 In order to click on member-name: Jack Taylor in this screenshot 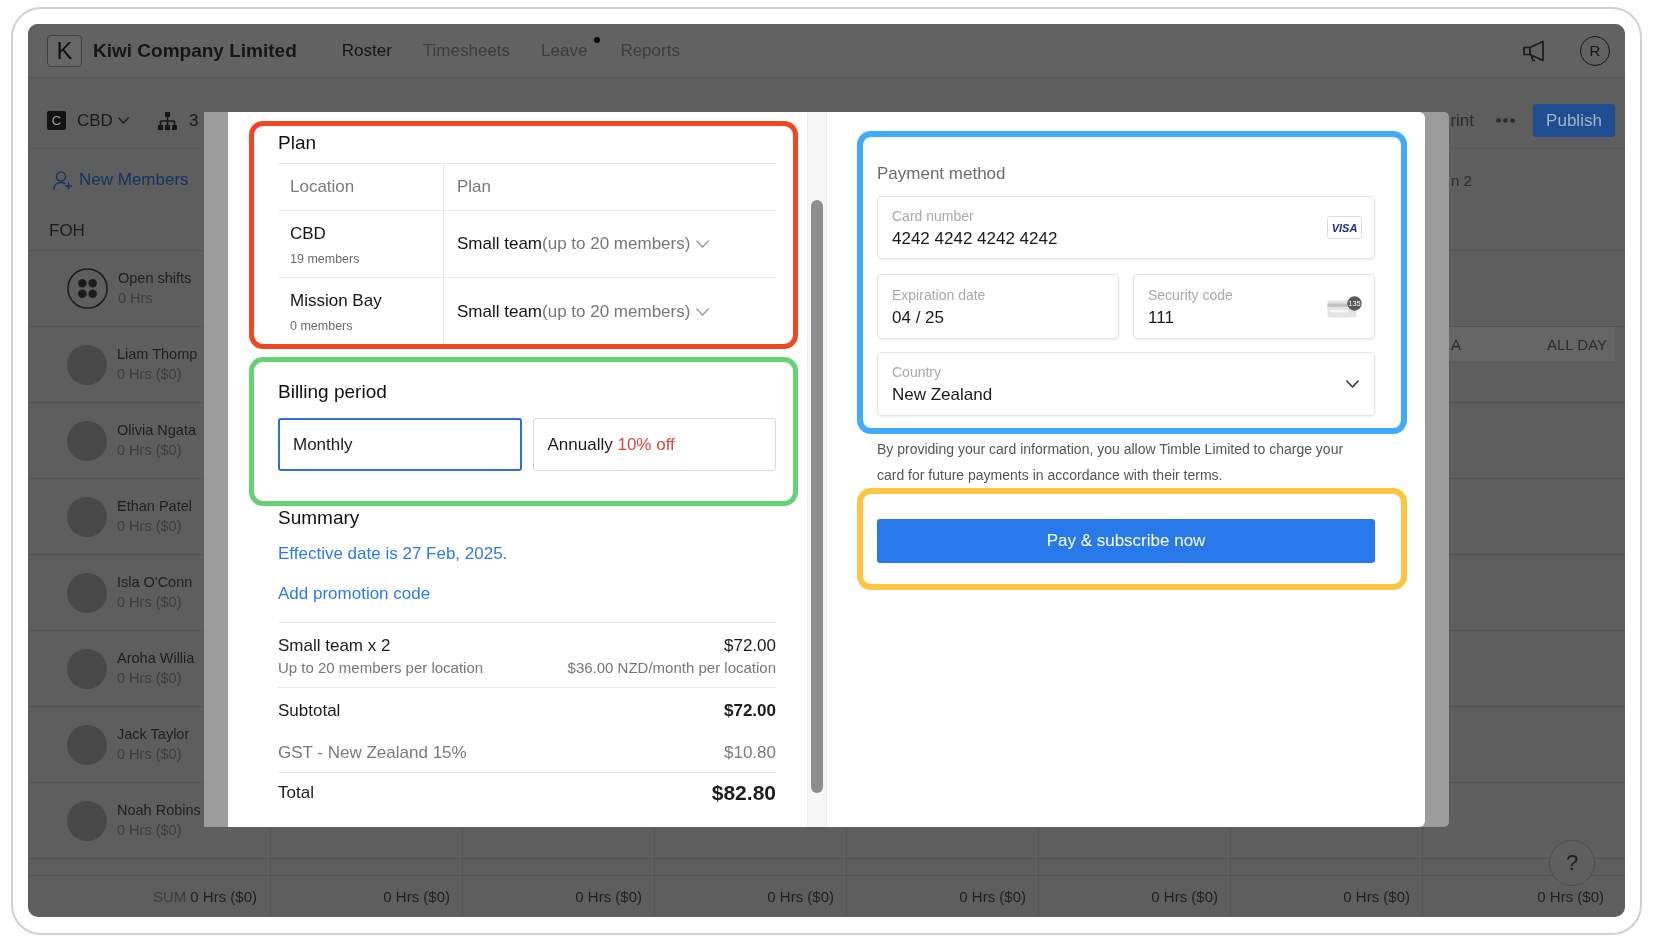, I will do `click(153, 734)`.